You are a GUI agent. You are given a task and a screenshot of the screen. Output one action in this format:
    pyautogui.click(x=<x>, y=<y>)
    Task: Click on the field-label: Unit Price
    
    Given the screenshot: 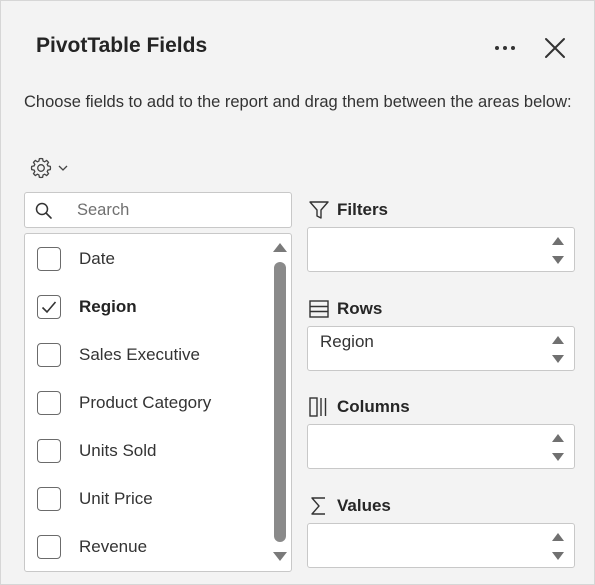 What is the action you would take?
    pyautogui.click(x=116, y=498)
    